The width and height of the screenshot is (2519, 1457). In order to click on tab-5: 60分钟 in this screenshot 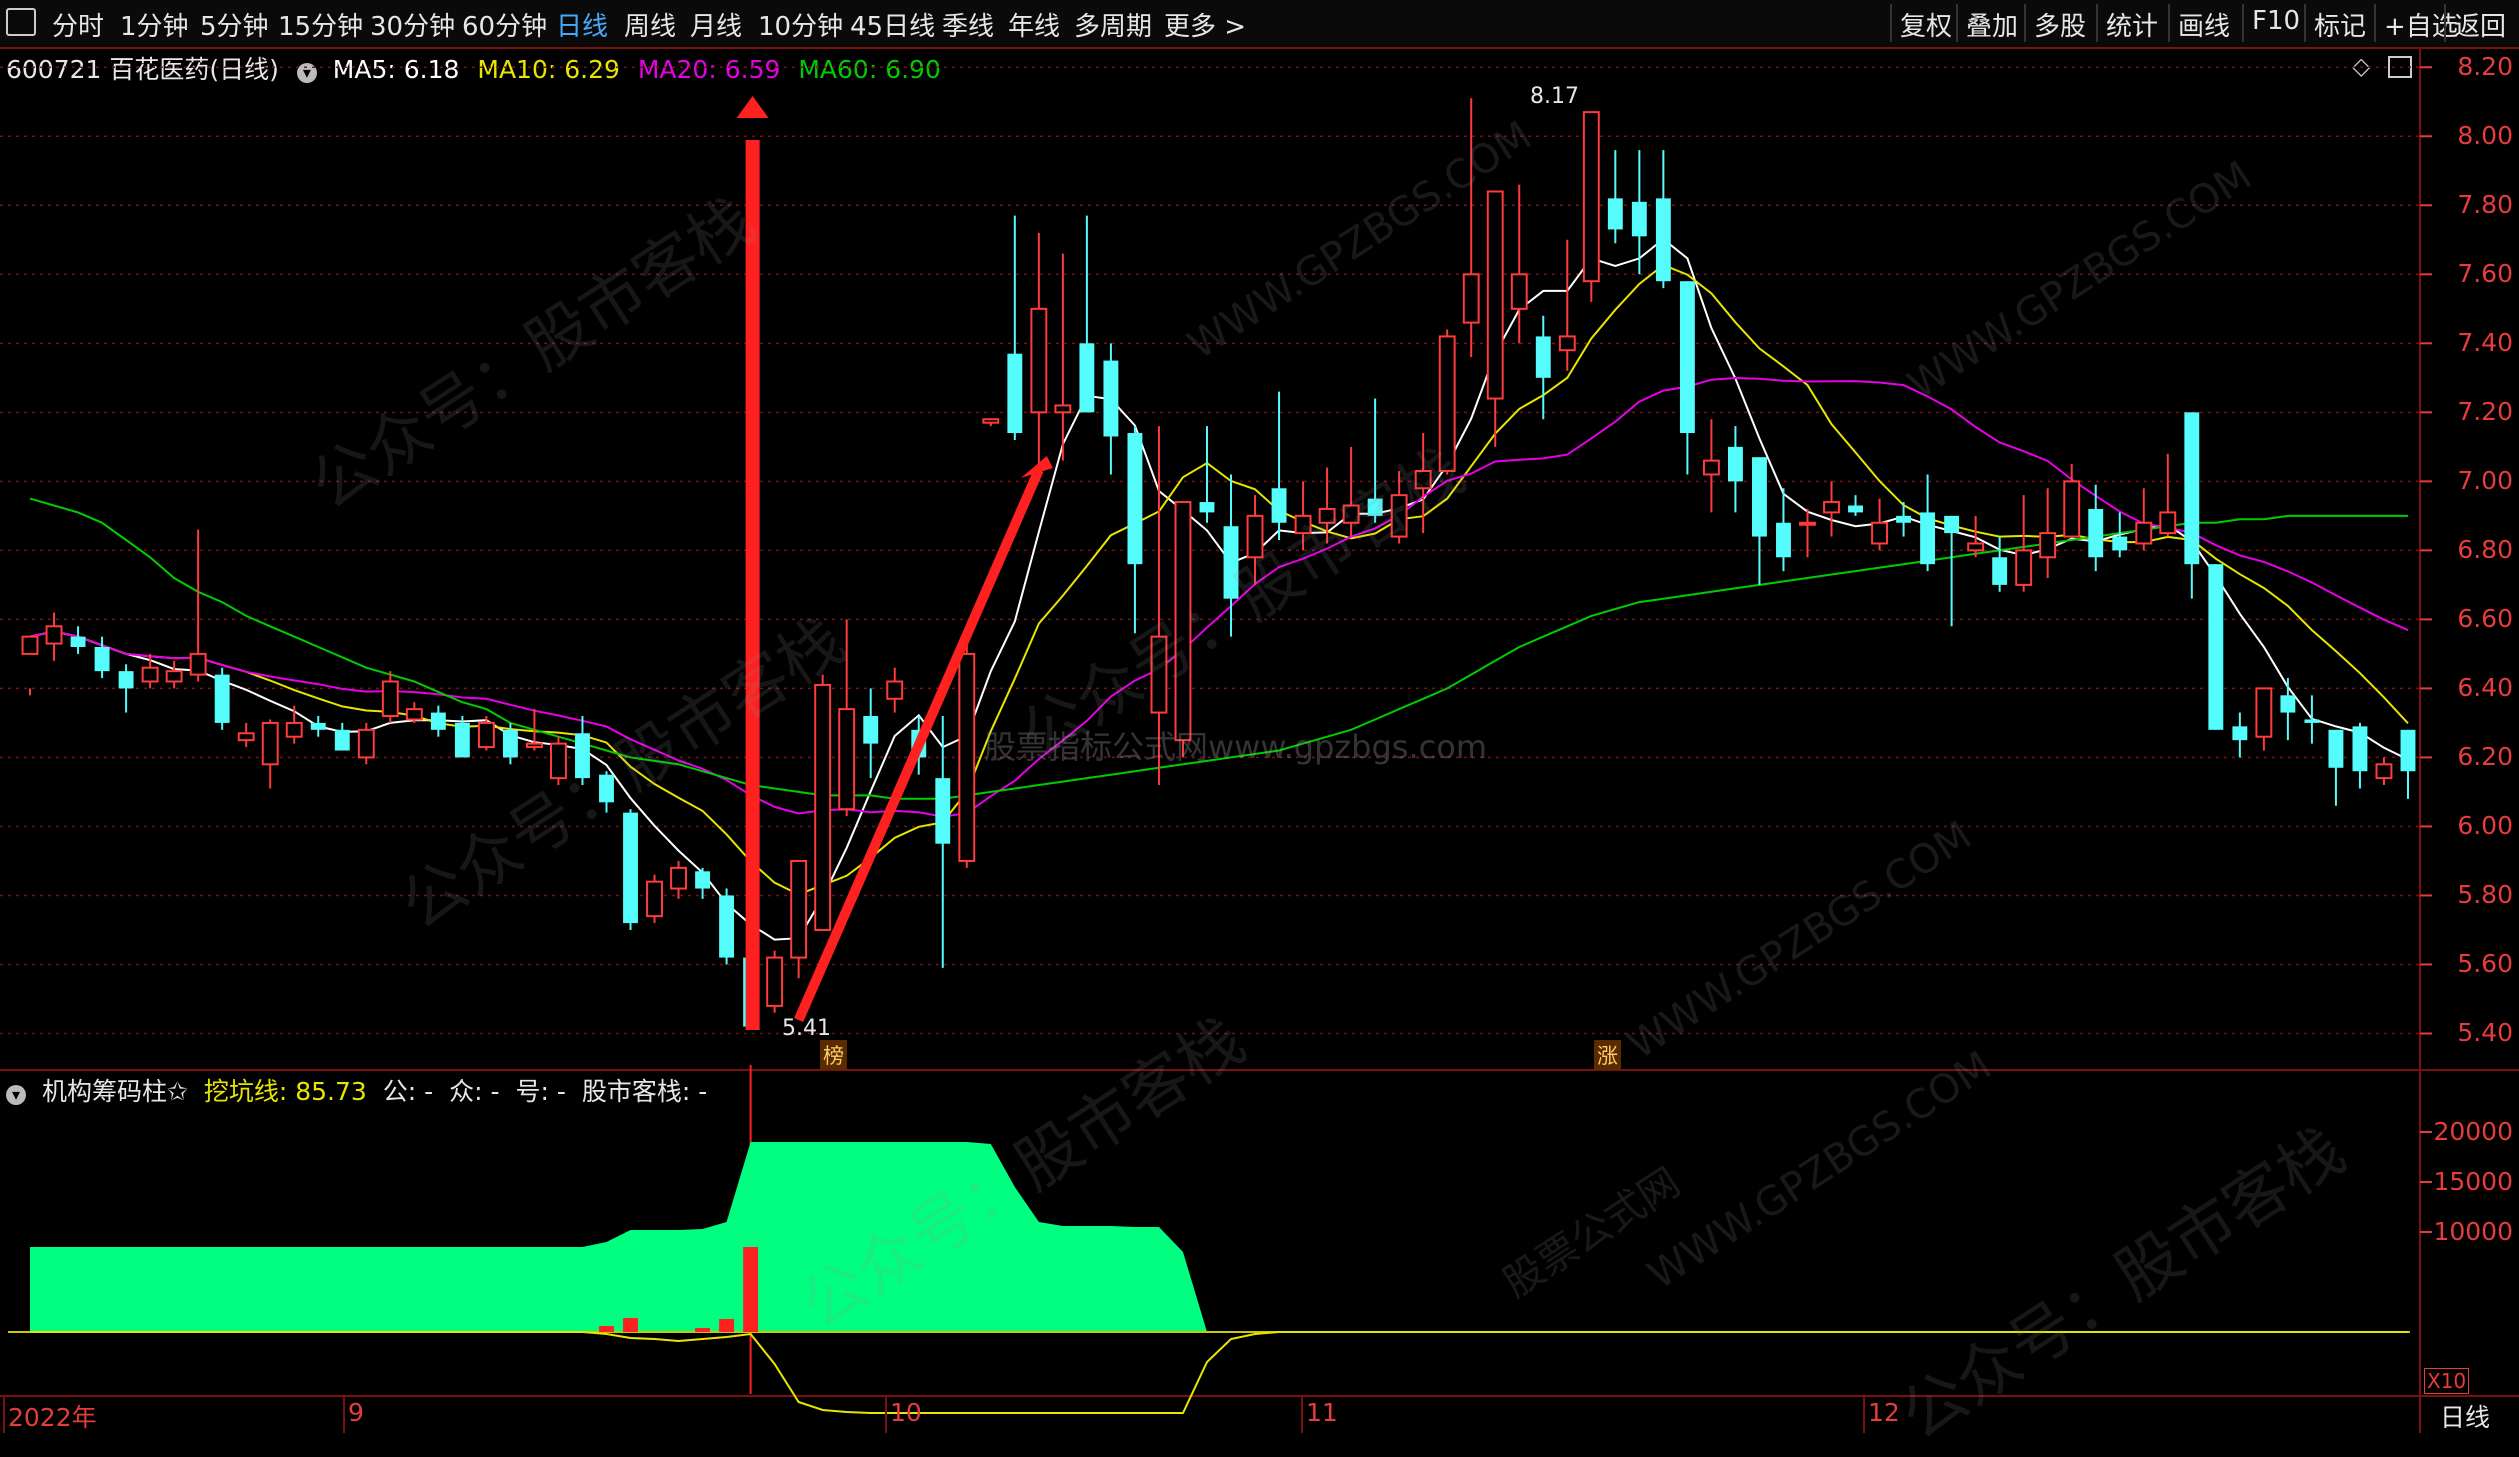, I will do `click(504, 24)`.